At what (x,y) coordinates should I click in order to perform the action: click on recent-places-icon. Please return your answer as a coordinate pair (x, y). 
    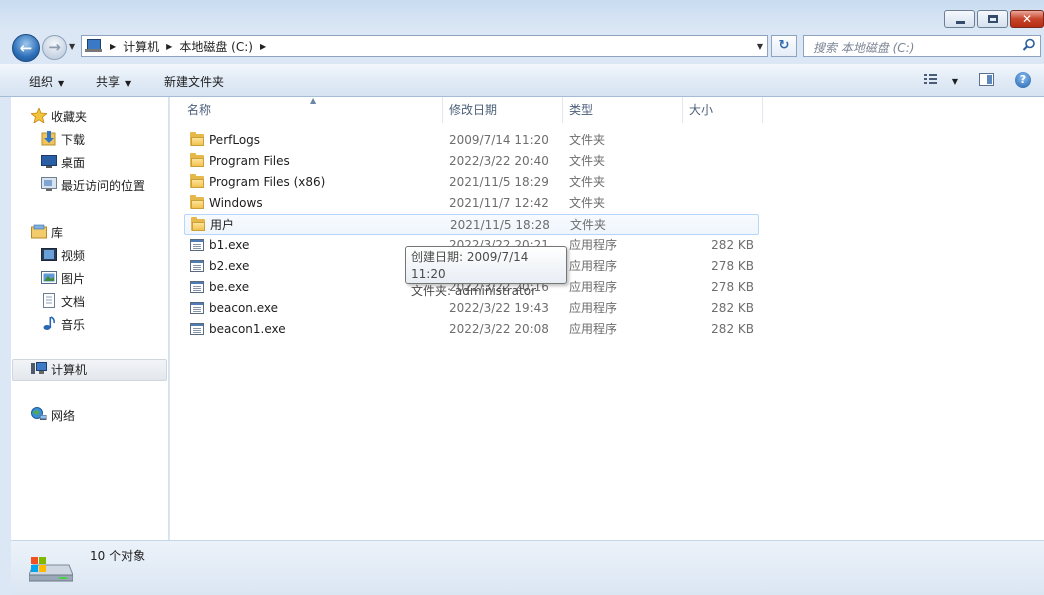
    Looking at the image, I should click on (49, 184).